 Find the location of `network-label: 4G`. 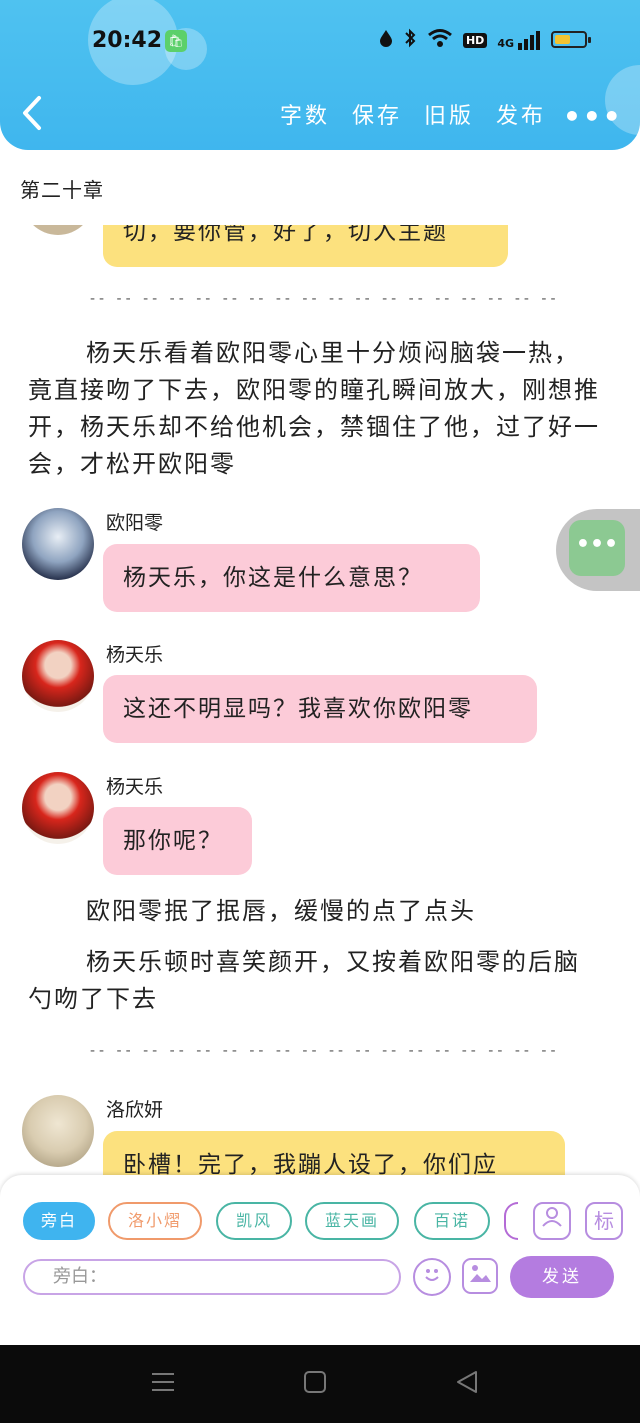

network-label: 4G is located at coordinates (505, 43).